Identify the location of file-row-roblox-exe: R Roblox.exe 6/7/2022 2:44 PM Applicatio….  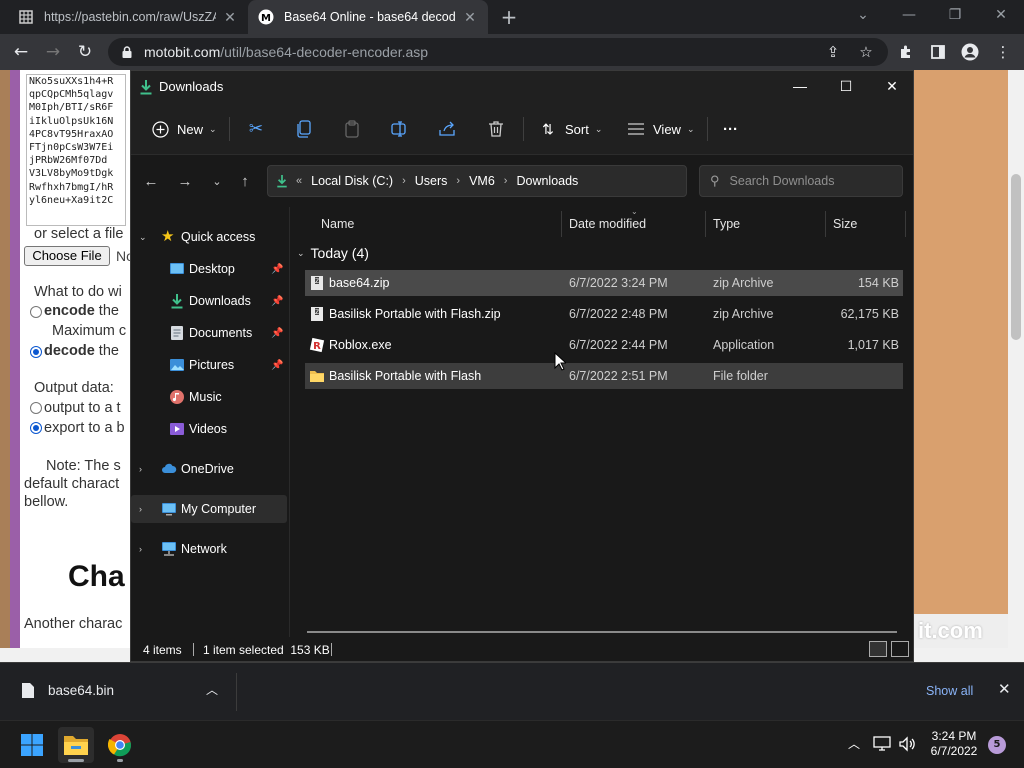
(604, 345).